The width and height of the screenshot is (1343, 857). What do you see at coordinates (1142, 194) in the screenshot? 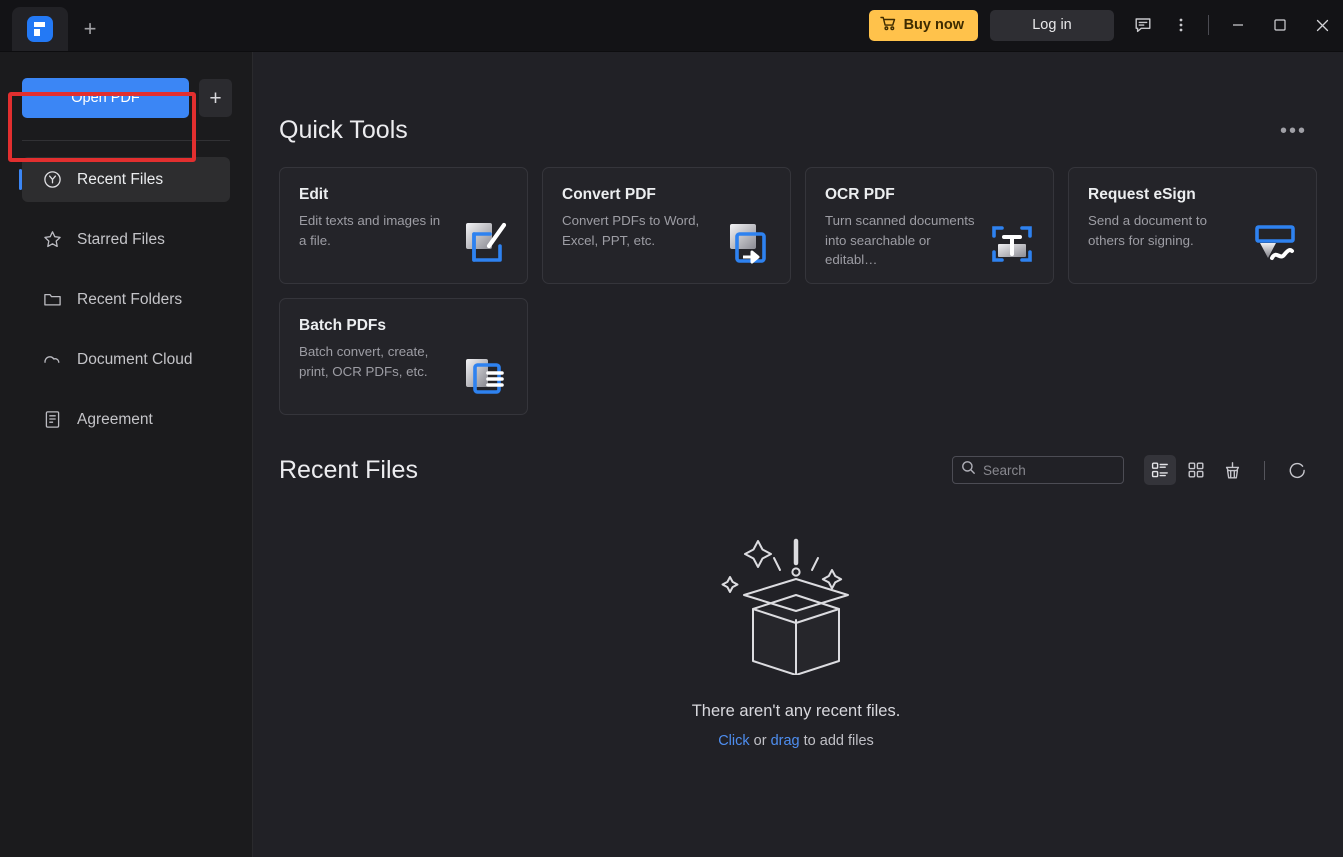
I see `card-title: Request eSign` at bounding box center [1142, 194].